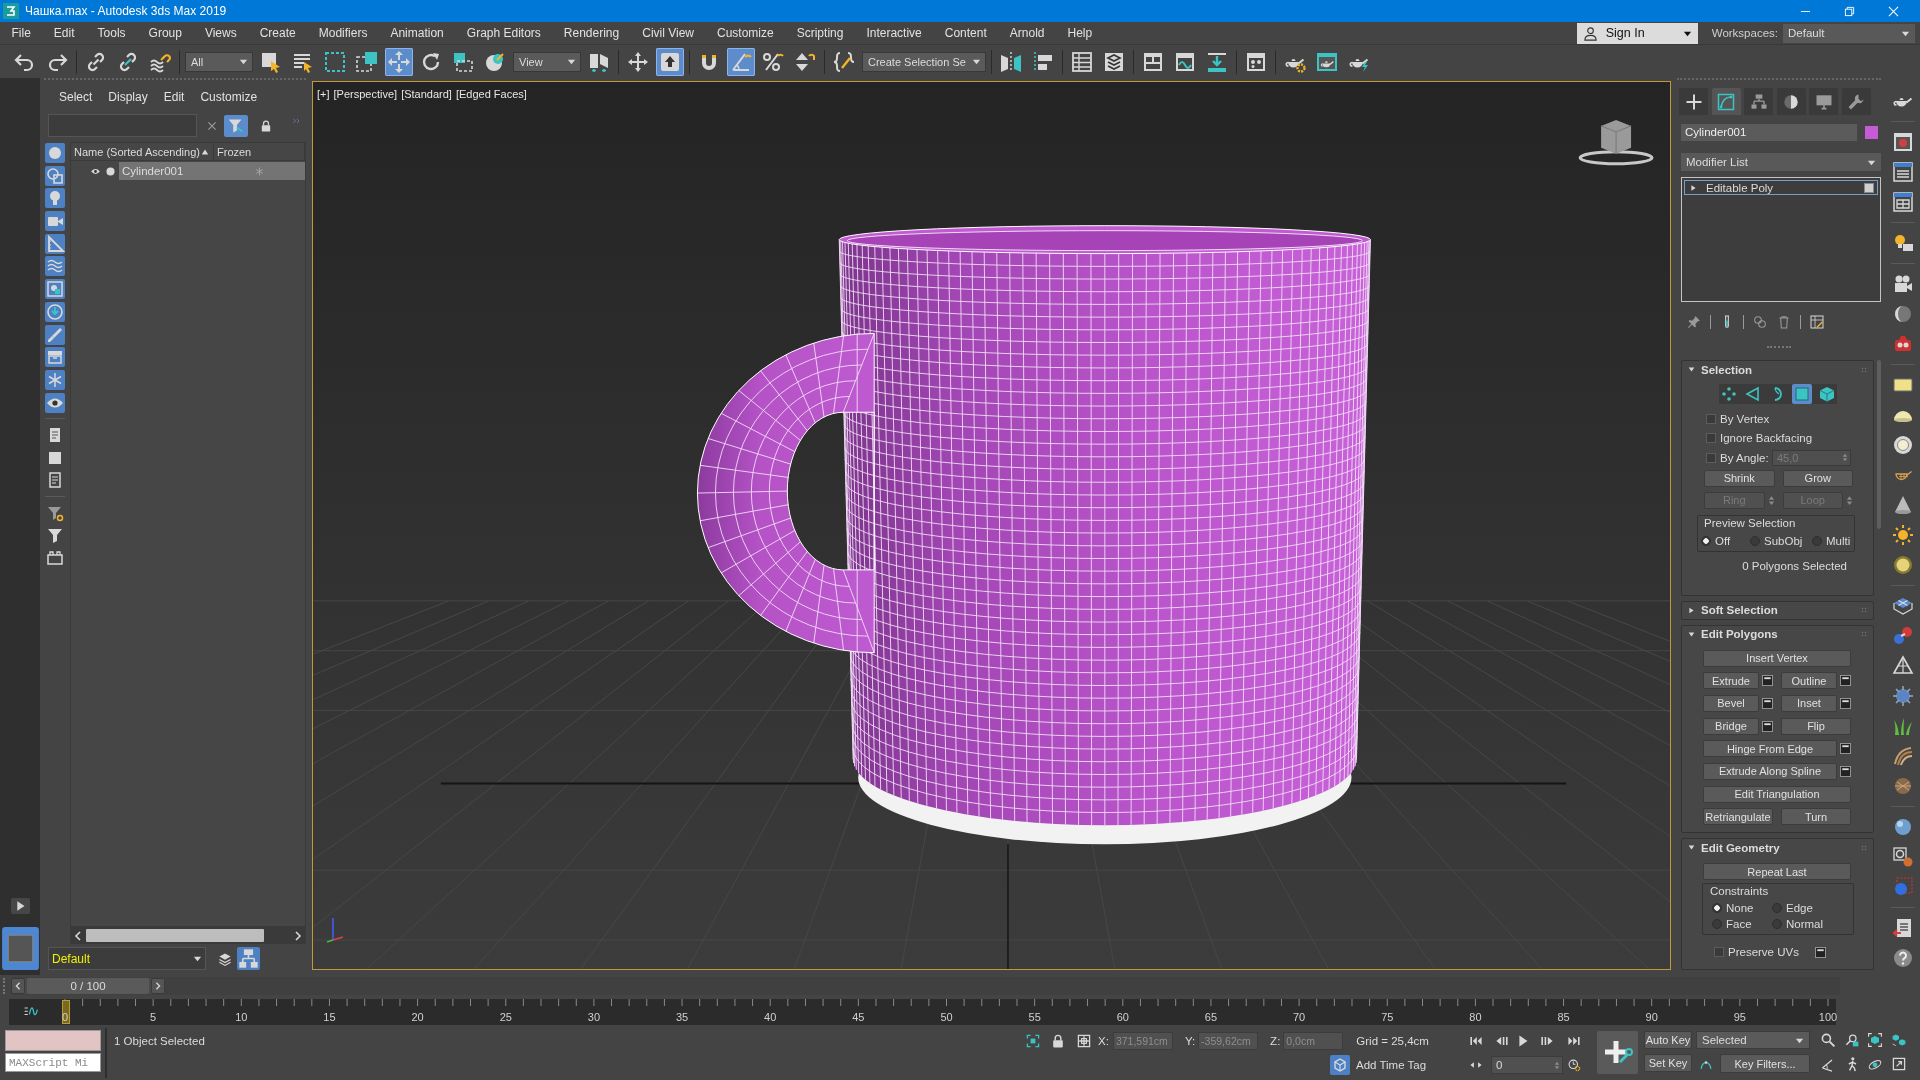 This screenshot has width=1920, height=1080. What do you see at coordinates (1770, 749) in the screenshot?
I see `panel-button: Hinge From Edge` at bounding box center [1770, 749].